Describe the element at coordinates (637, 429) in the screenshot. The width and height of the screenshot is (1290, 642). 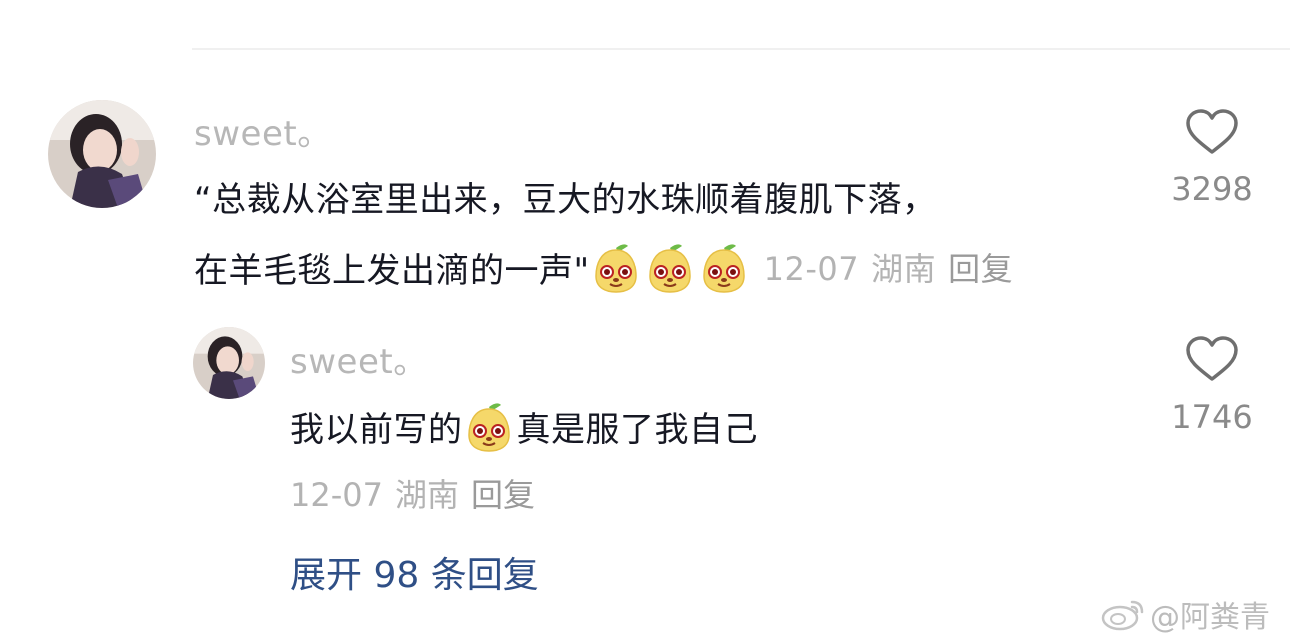
I see `reply-text-after-emoji: 真是服了我自己` at that location.